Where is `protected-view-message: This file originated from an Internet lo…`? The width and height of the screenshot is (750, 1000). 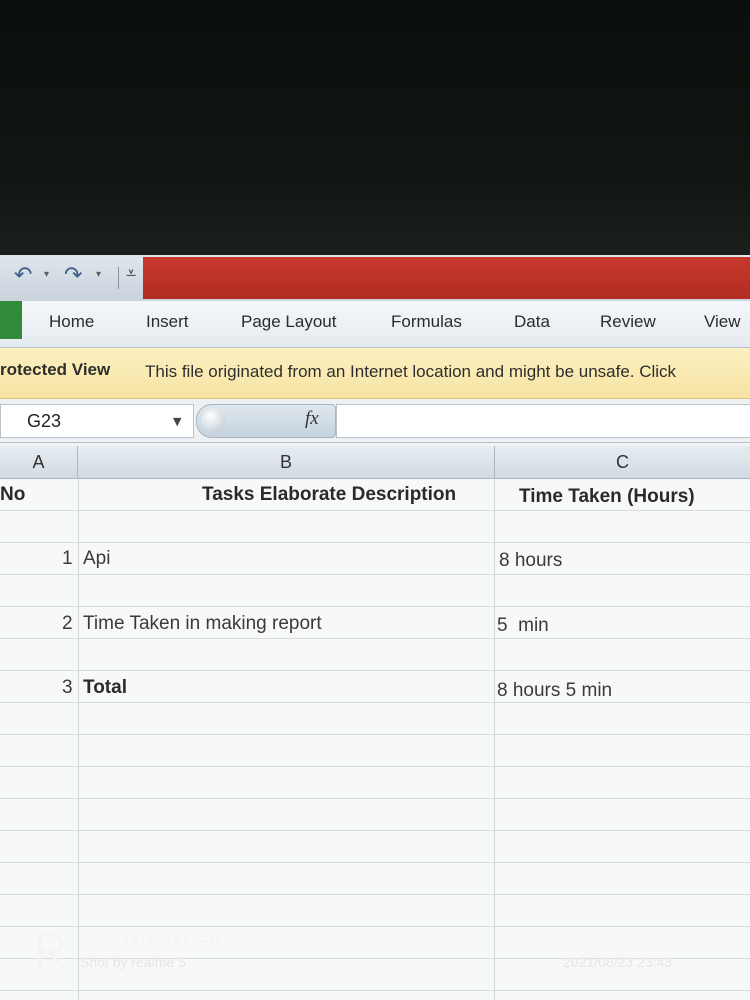 protected-view-message: This file originated from an Internet lo… is located at coordinates (411, 371).